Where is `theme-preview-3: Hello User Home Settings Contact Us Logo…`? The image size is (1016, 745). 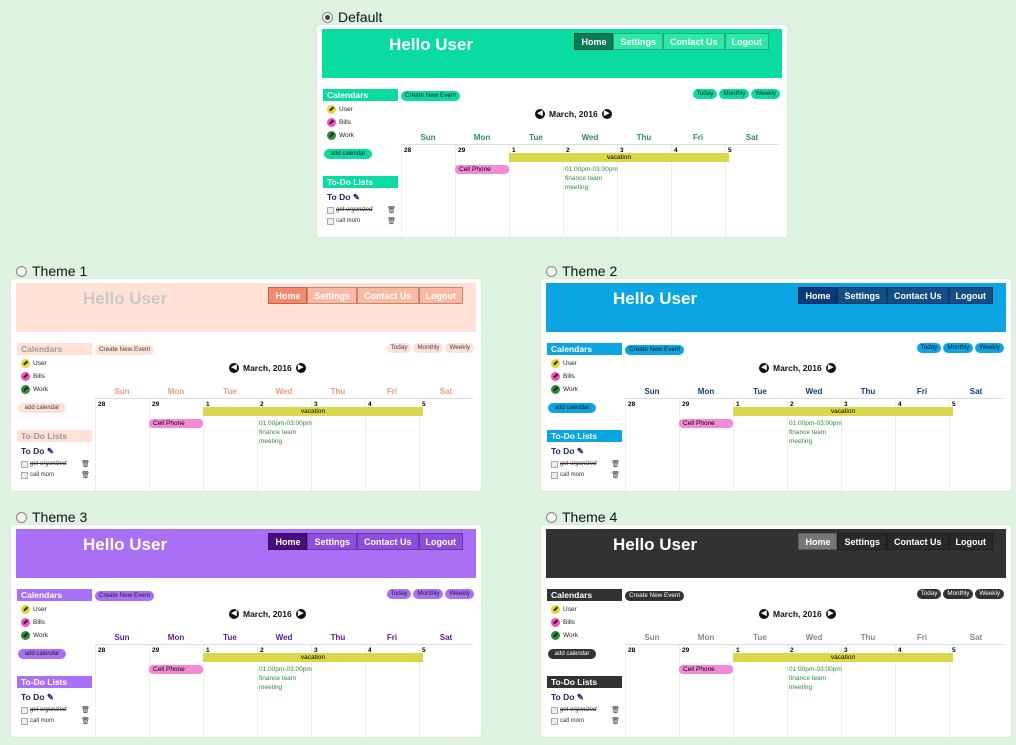
theme-preview-3: Hello User Home Settings Contact Us Logo… is located at coordinates (246, 631).